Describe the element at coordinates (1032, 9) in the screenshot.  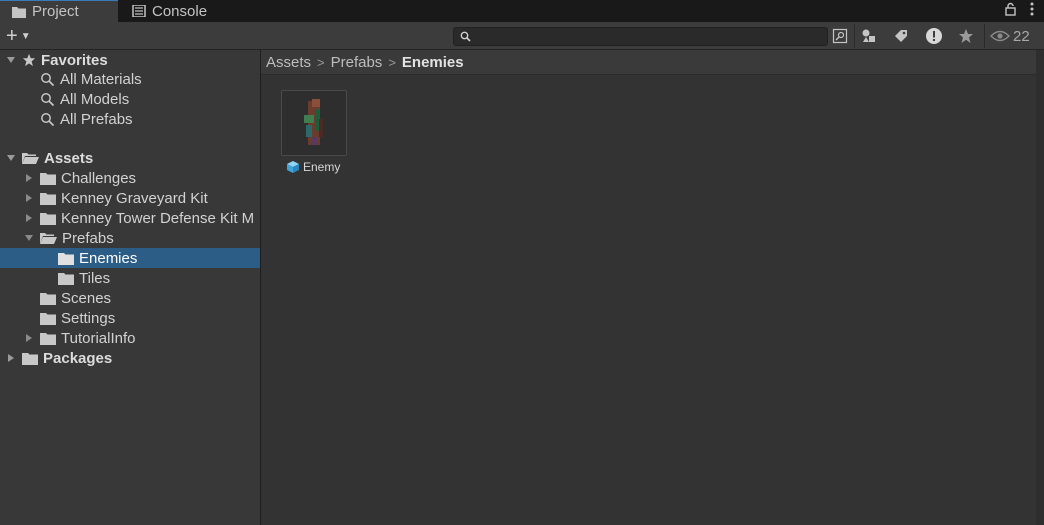
I see `more-options-icon` at that location.